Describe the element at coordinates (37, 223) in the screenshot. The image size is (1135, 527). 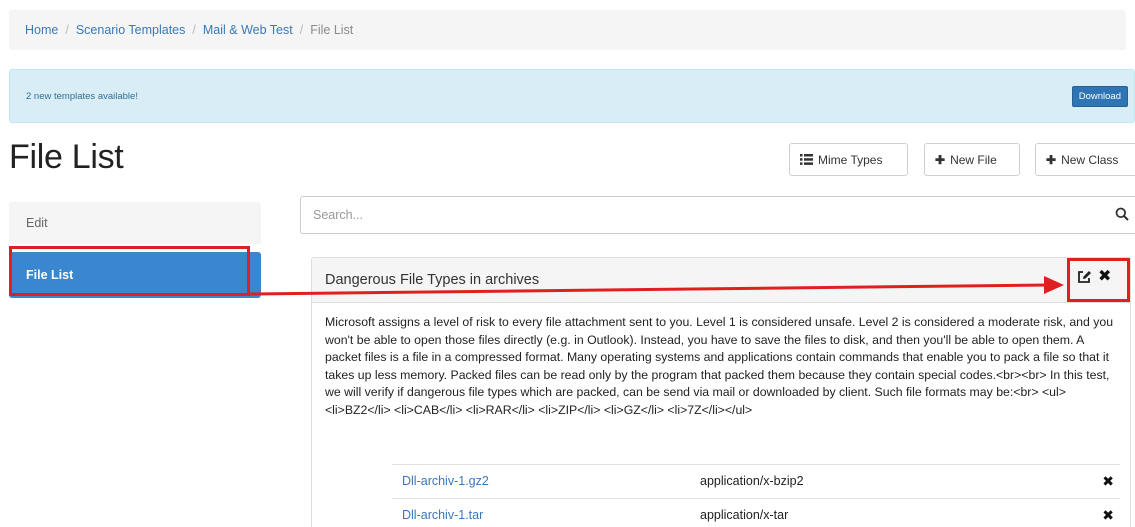
I see `sidebar-item-label: Edit` at that location.